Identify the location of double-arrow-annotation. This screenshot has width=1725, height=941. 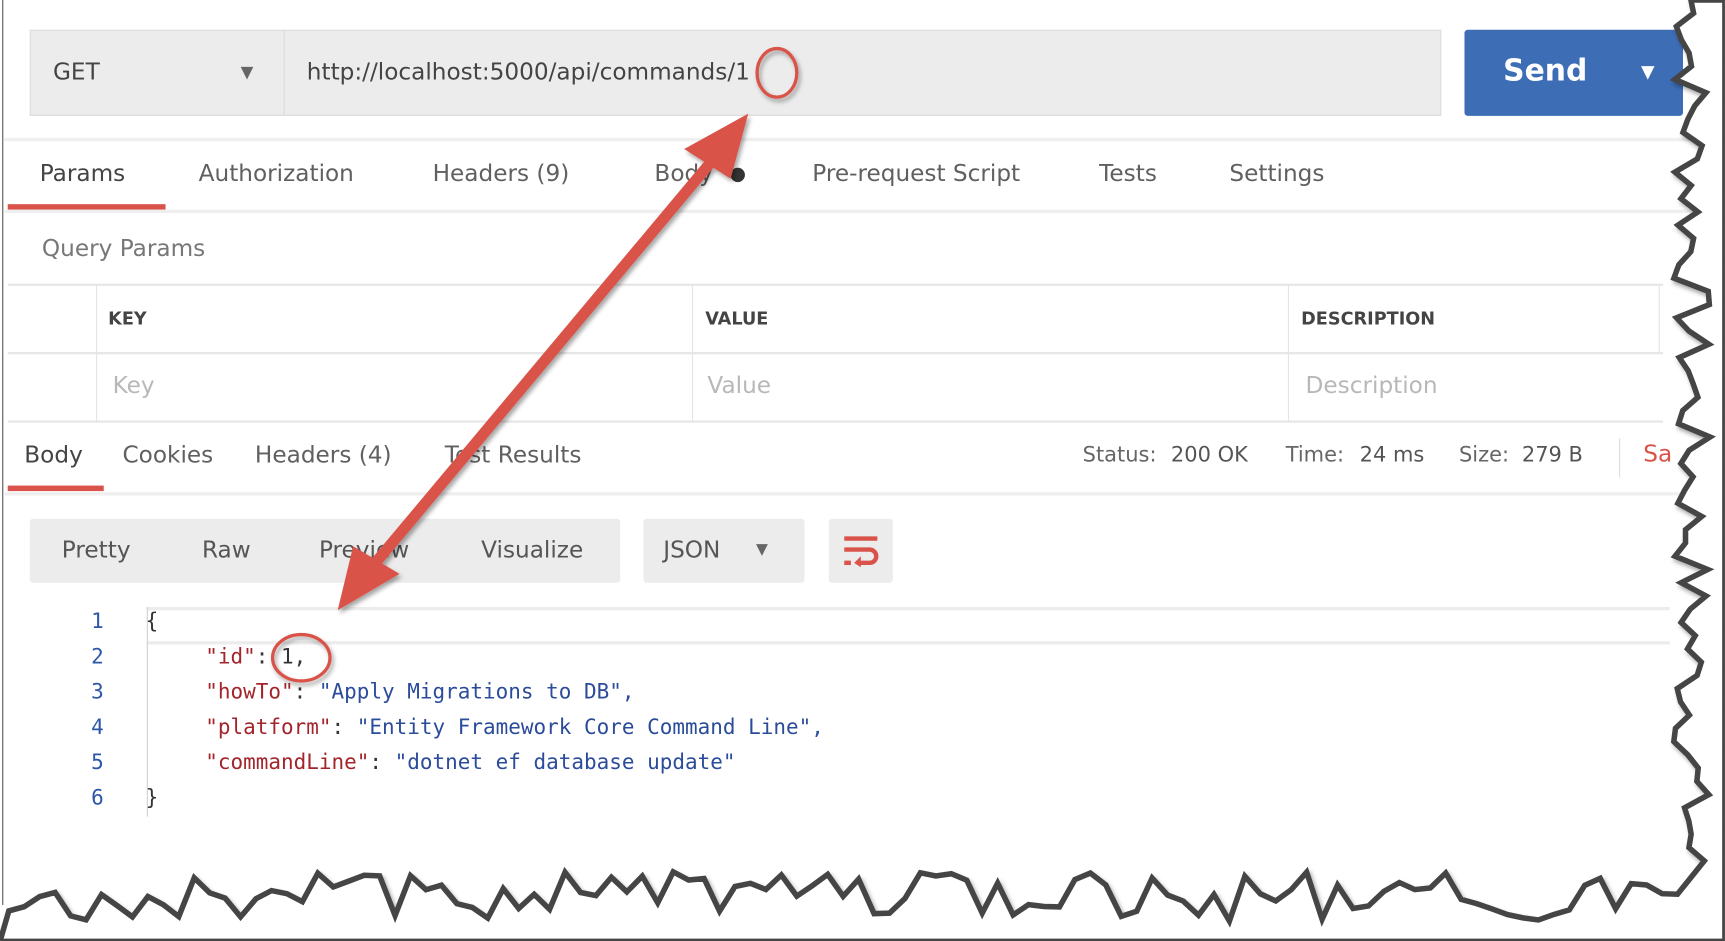
(543, 362).